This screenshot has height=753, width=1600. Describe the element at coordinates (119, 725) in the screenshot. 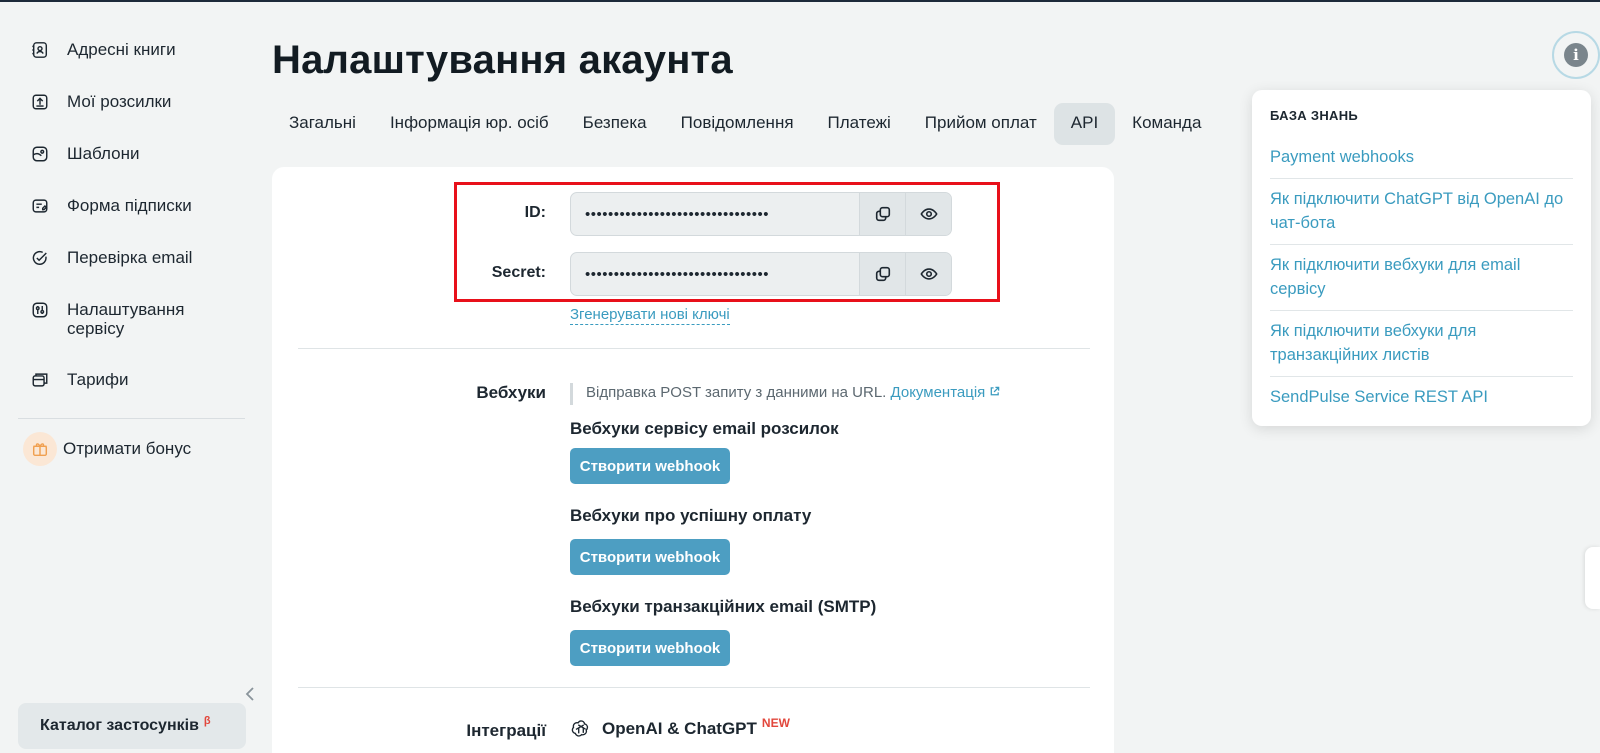

I see `app-catalog-label: Каталог застосунків` at that location.